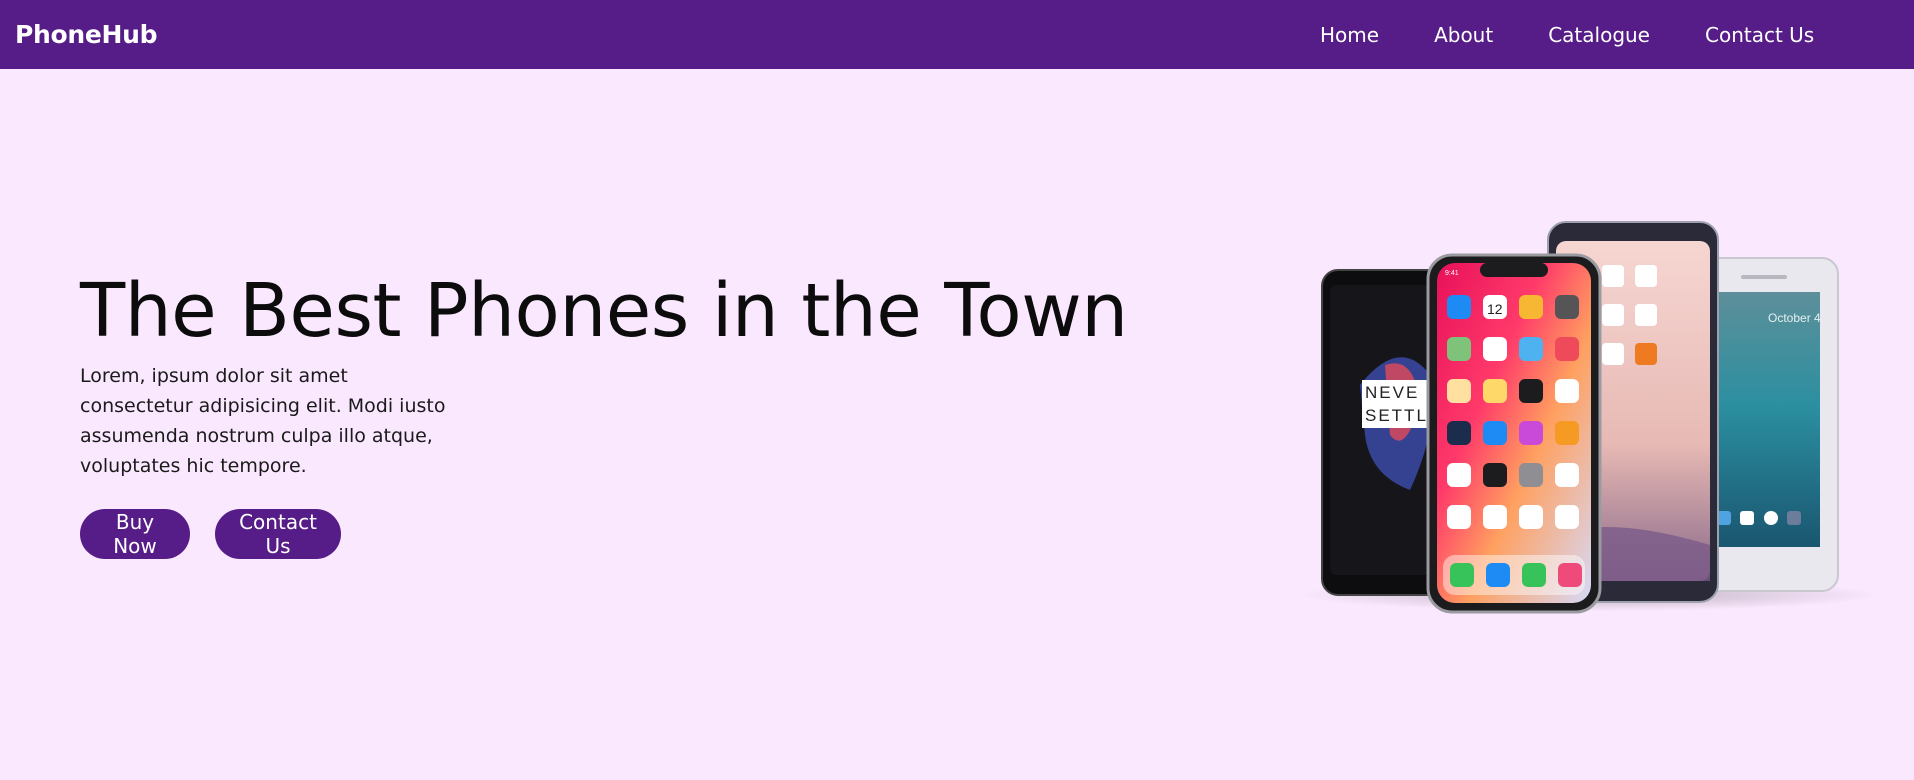  Describe the element at coordinates (957, 34) in the screenshot. I see `navbar: PhoneHub Home About Catalogue Contact Us` at that location.